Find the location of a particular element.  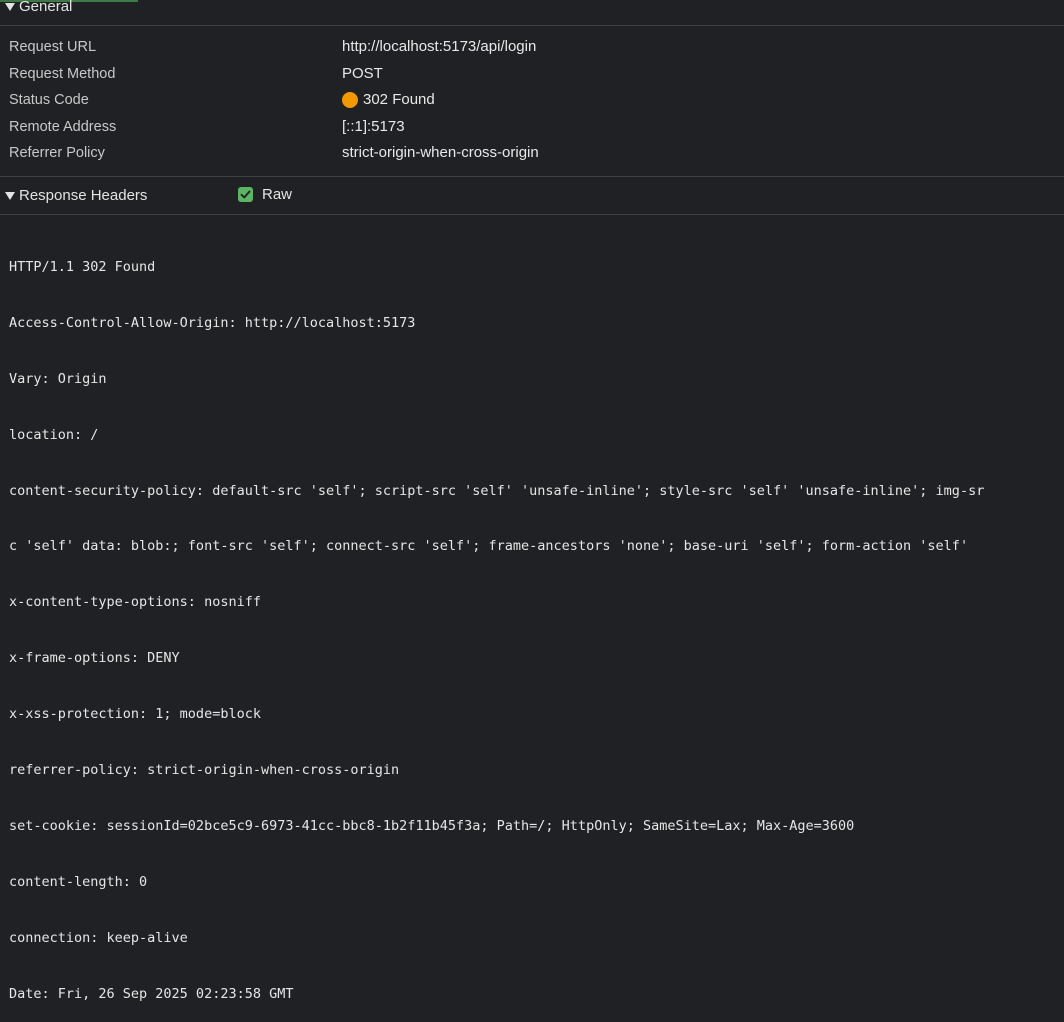

raw-header-line: HTTP/1.1 302 Found is located at coordinates (82, 267).